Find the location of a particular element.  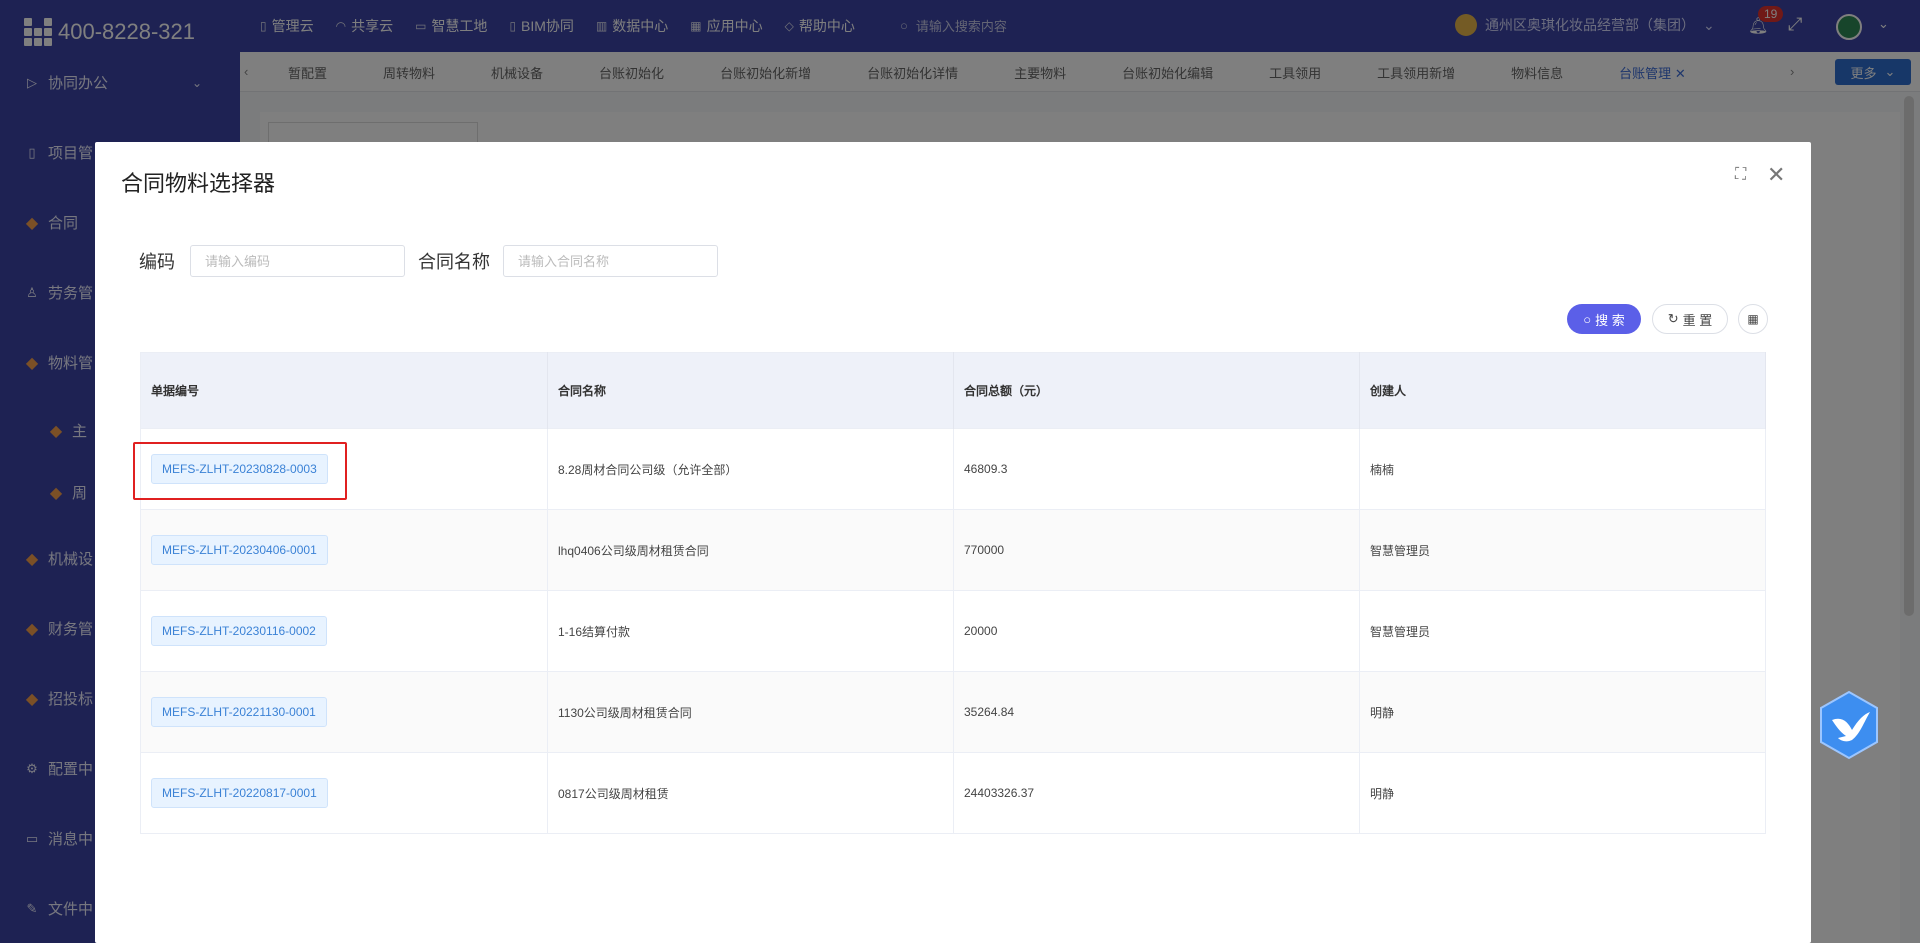

contract-name-cell: 8.28周材合同公司级（允许全部） is located at coordinates (750, 469).